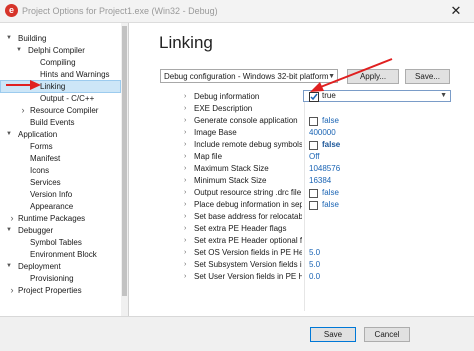 The image size is (474, 351). Describe the element at coordinates (227, 96) in the screenshot. I see `property-name: Debug information` at that location.